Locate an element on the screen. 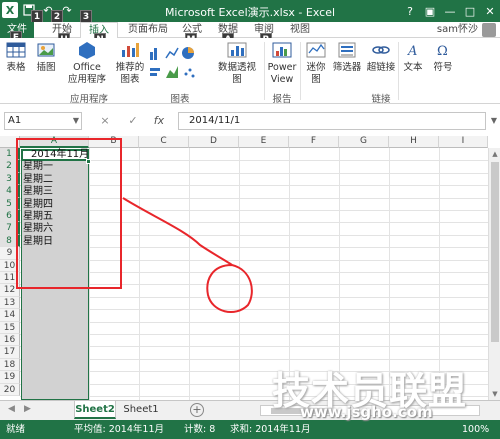 Image resolution: width=500 pixels, height=439 pixels. cell-a7: 星期六 is located at coordinates (38, 229).